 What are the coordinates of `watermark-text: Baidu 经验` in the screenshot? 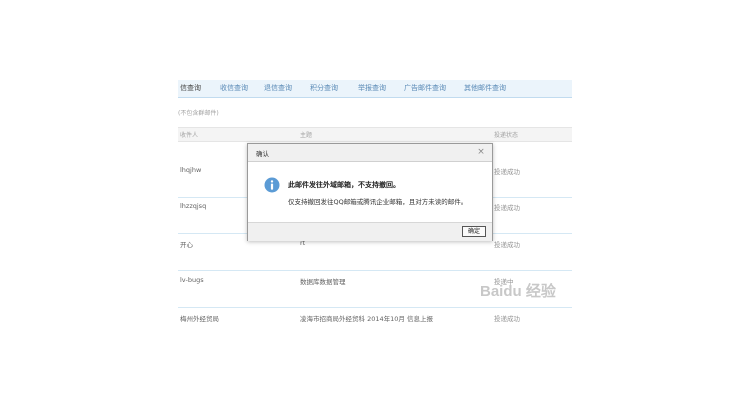 It's located at (518, 291).